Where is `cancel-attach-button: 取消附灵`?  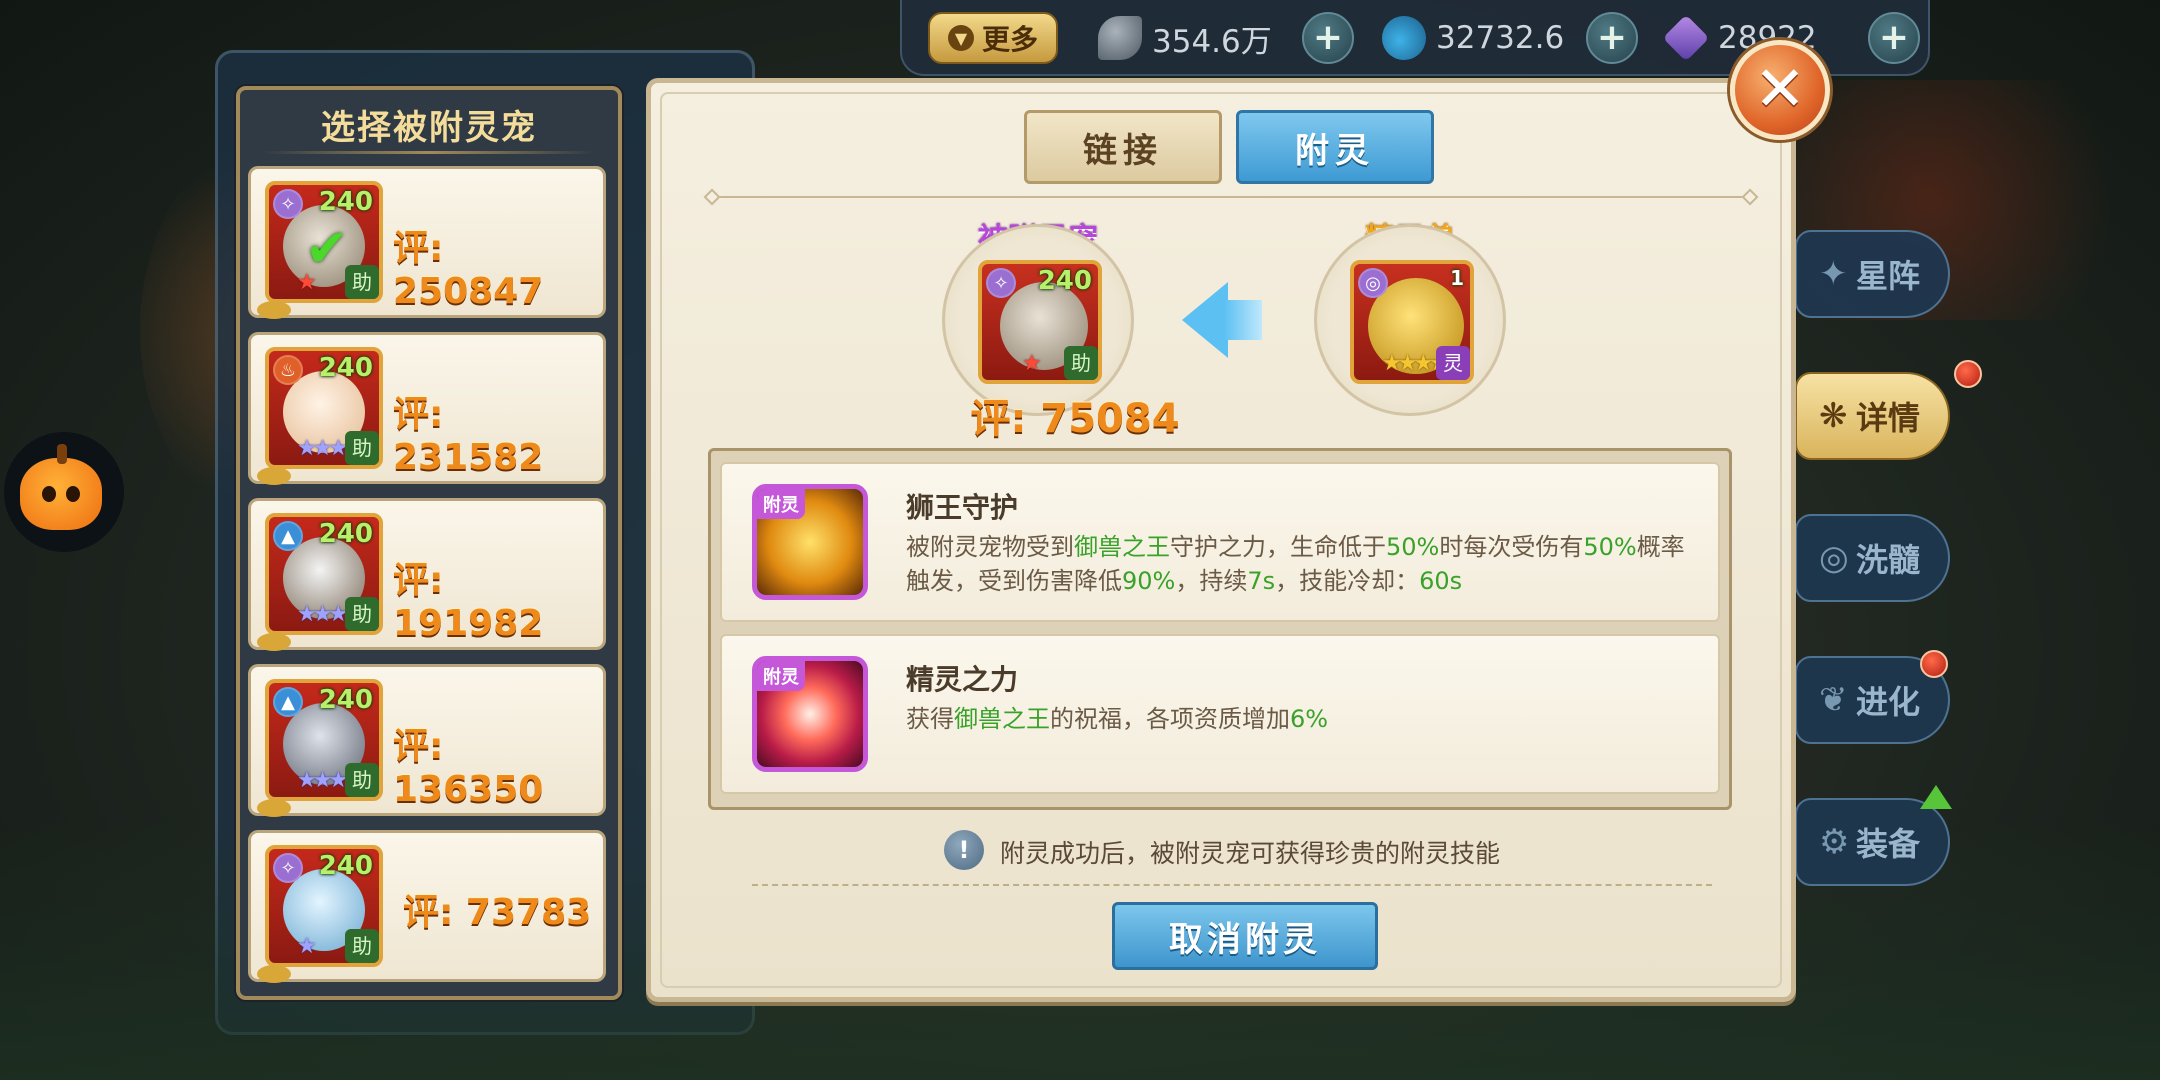 cancel-attach-button: 取消附灵 is located at coordinates (1245, 936).